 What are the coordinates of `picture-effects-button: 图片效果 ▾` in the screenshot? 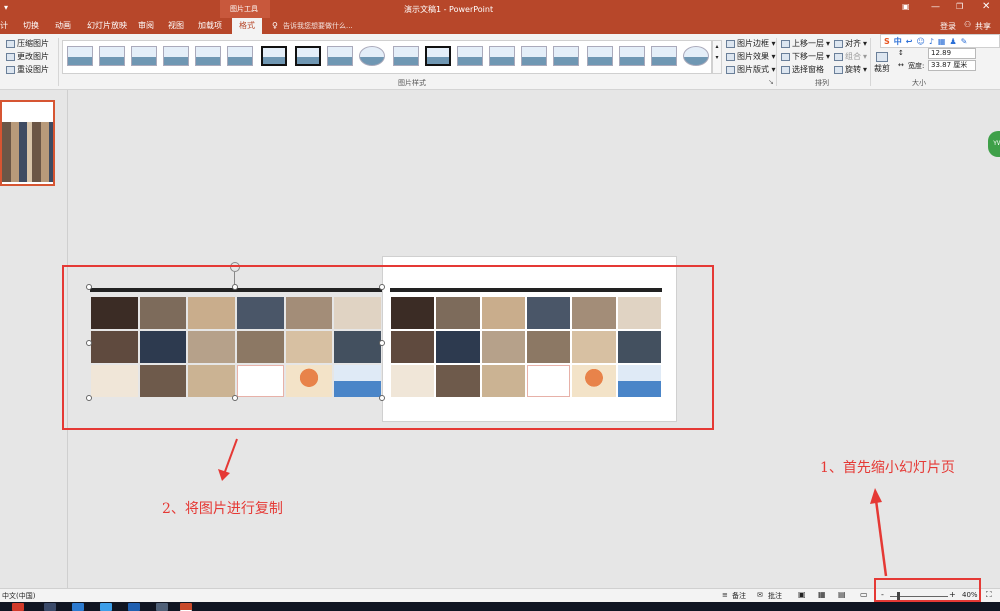 It's located at (751, 56).